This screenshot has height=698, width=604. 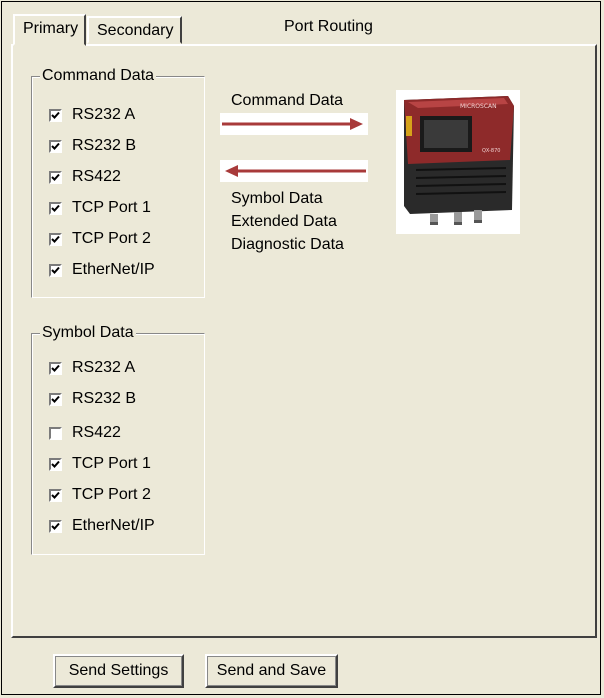 I want to click on scanner-icon: MICROSCAN QX-870, so click(x=459, y=160).